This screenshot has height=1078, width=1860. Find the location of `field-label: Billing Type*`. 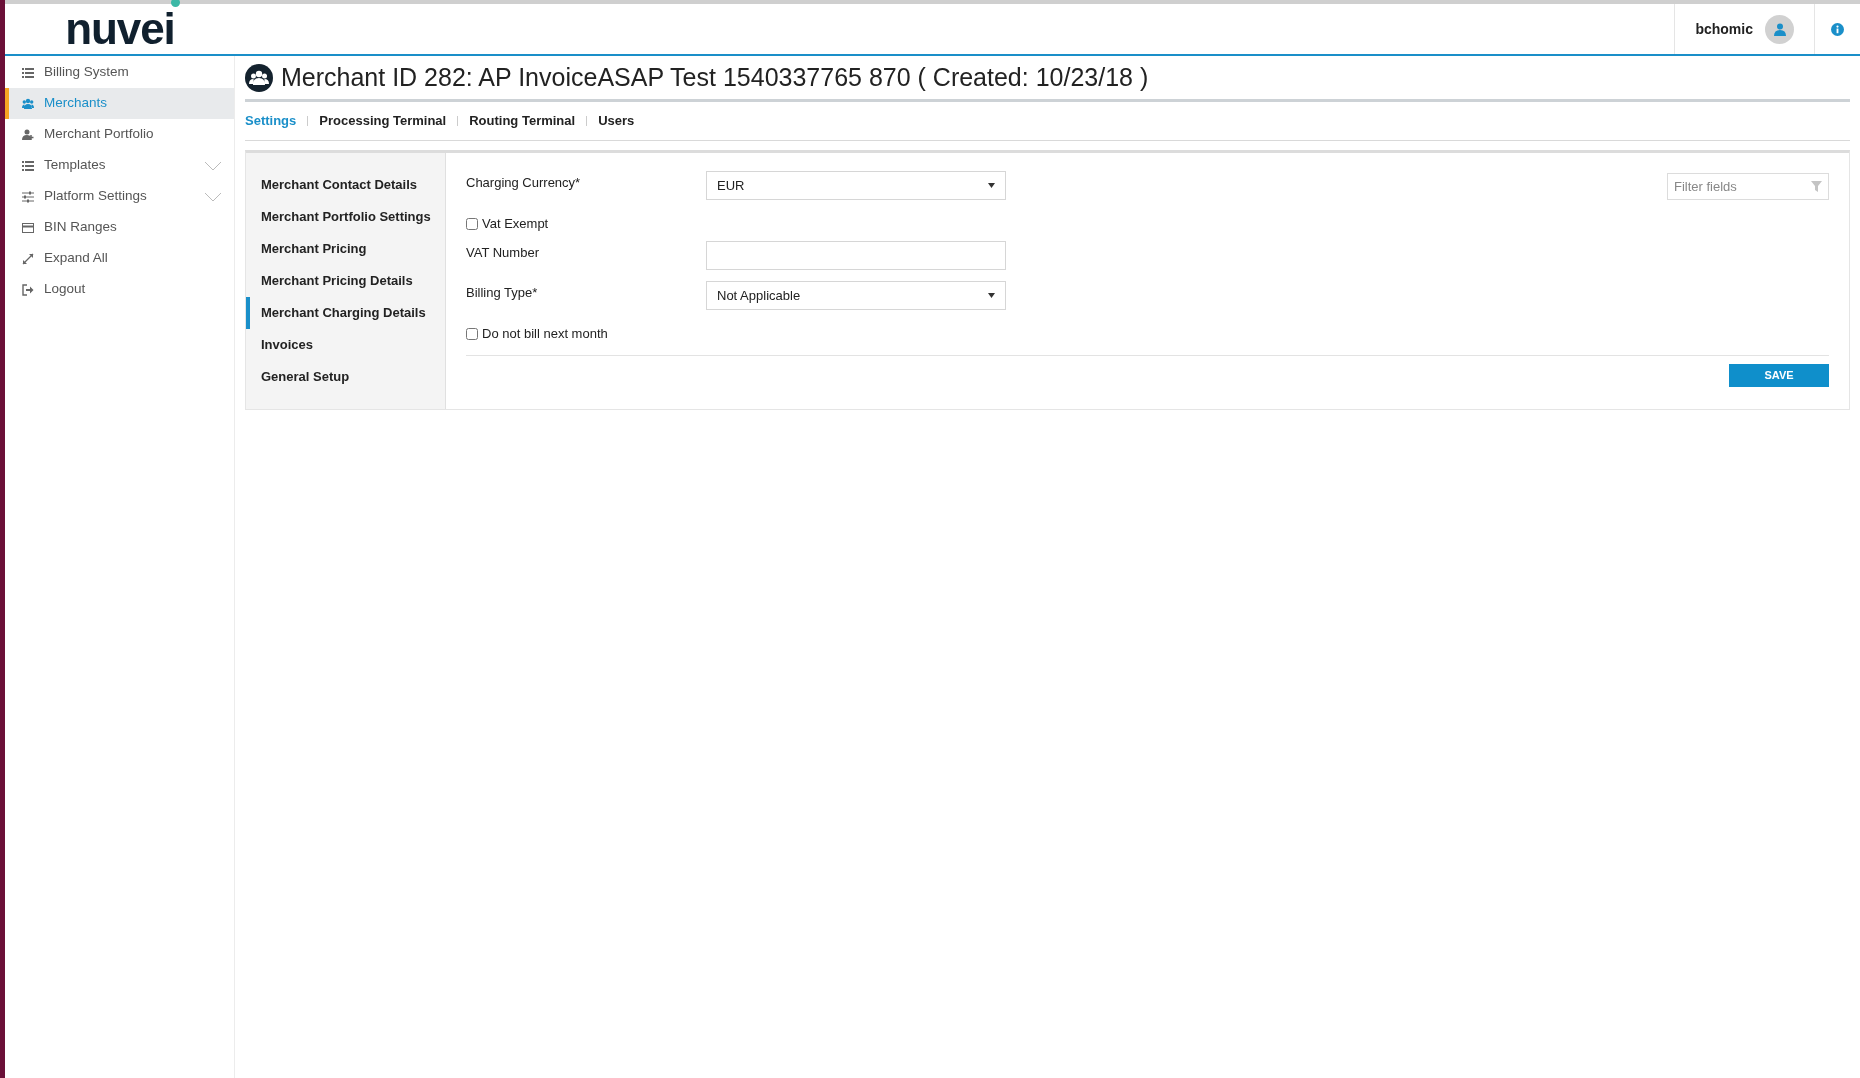

field-label: Billing Type* is located at coordinates (502, 293).